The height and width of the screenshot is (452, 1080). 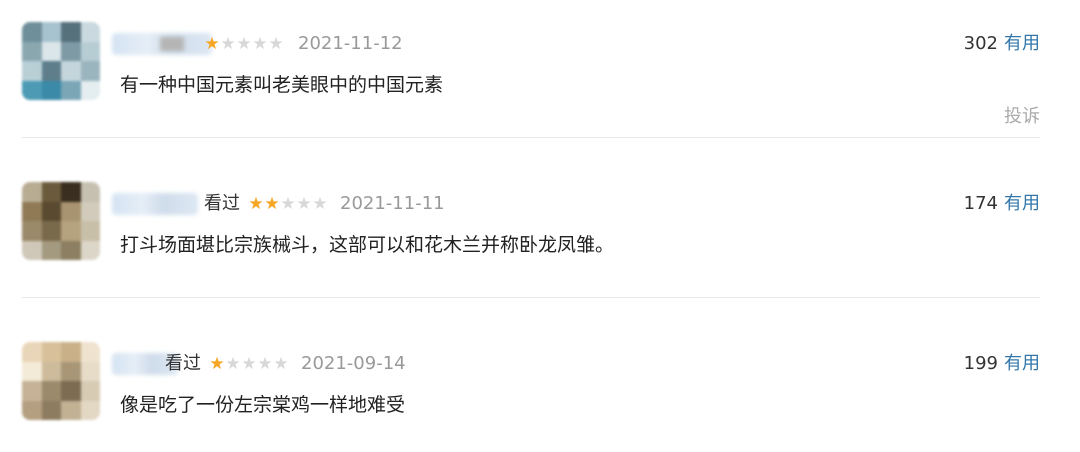 What do you see at coordinates (263, 405) in the screenshot?
I see `comment-text: 像是吃了一份左宗棠鸡一样地难受` at bounding box center [263, 405].